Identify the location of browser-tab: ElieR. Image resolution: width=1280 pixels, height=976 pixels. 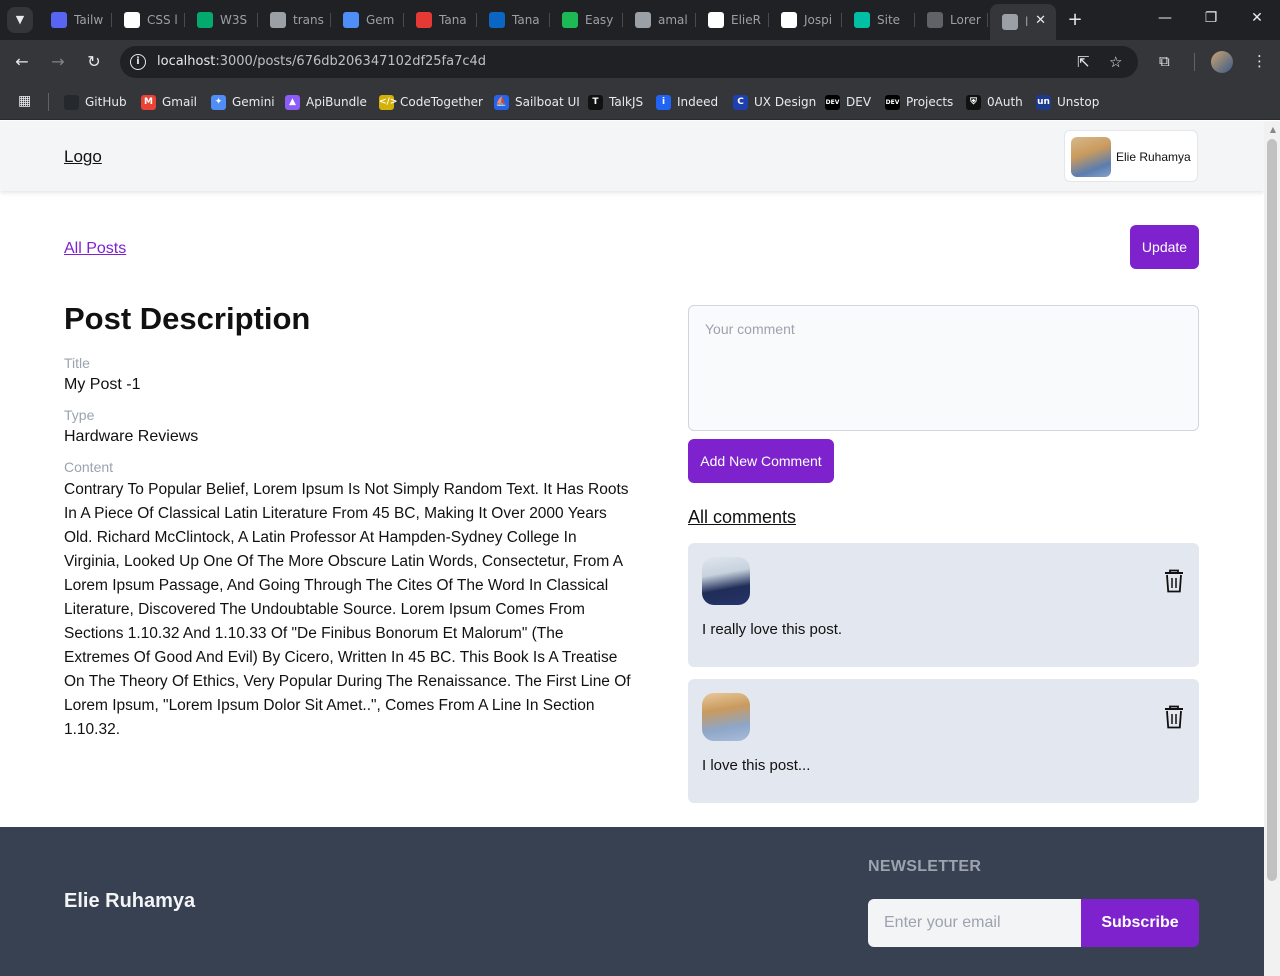
(732, 20).